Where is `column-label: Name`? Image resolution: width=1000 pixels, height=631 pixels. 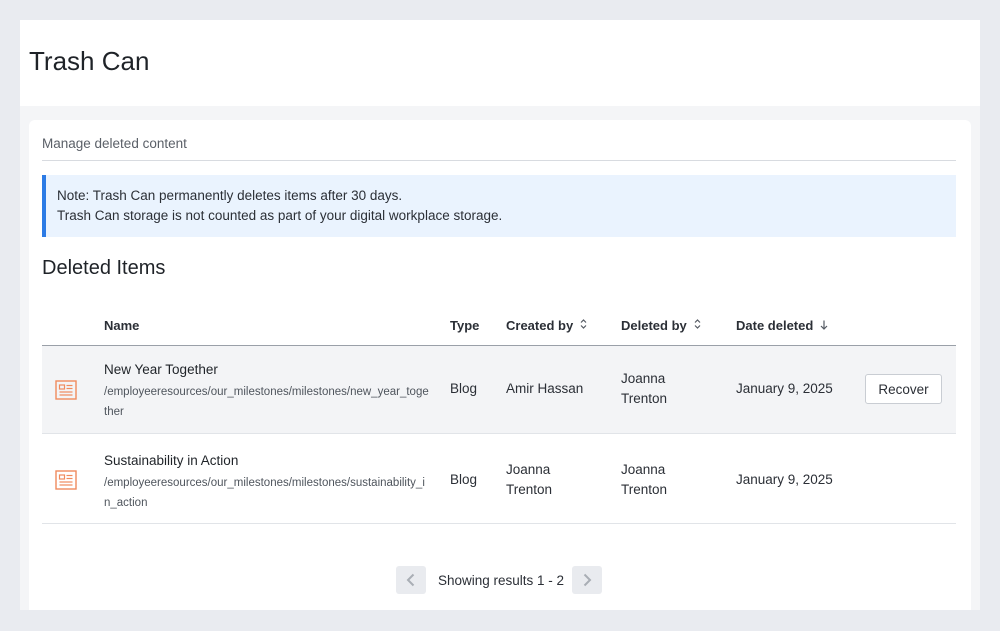
column-label: Name is located at coordinates (122, 325).